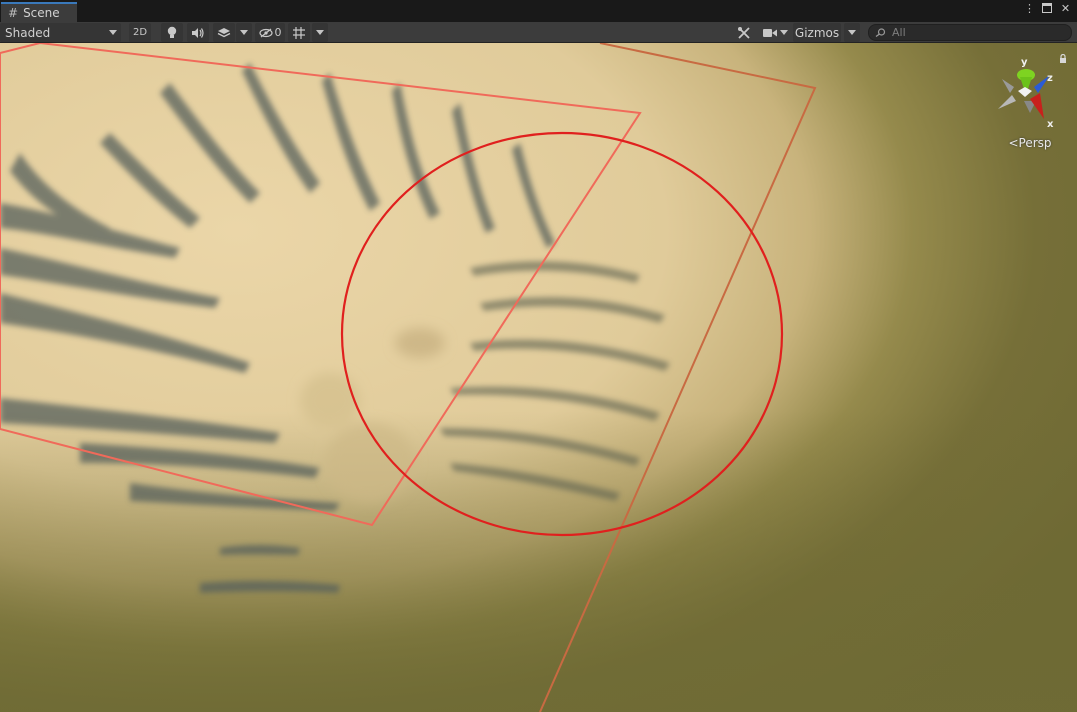 This screenshot has width=1077, height=712. I want to click on grid-hash-icon: #, so click(13, 13).